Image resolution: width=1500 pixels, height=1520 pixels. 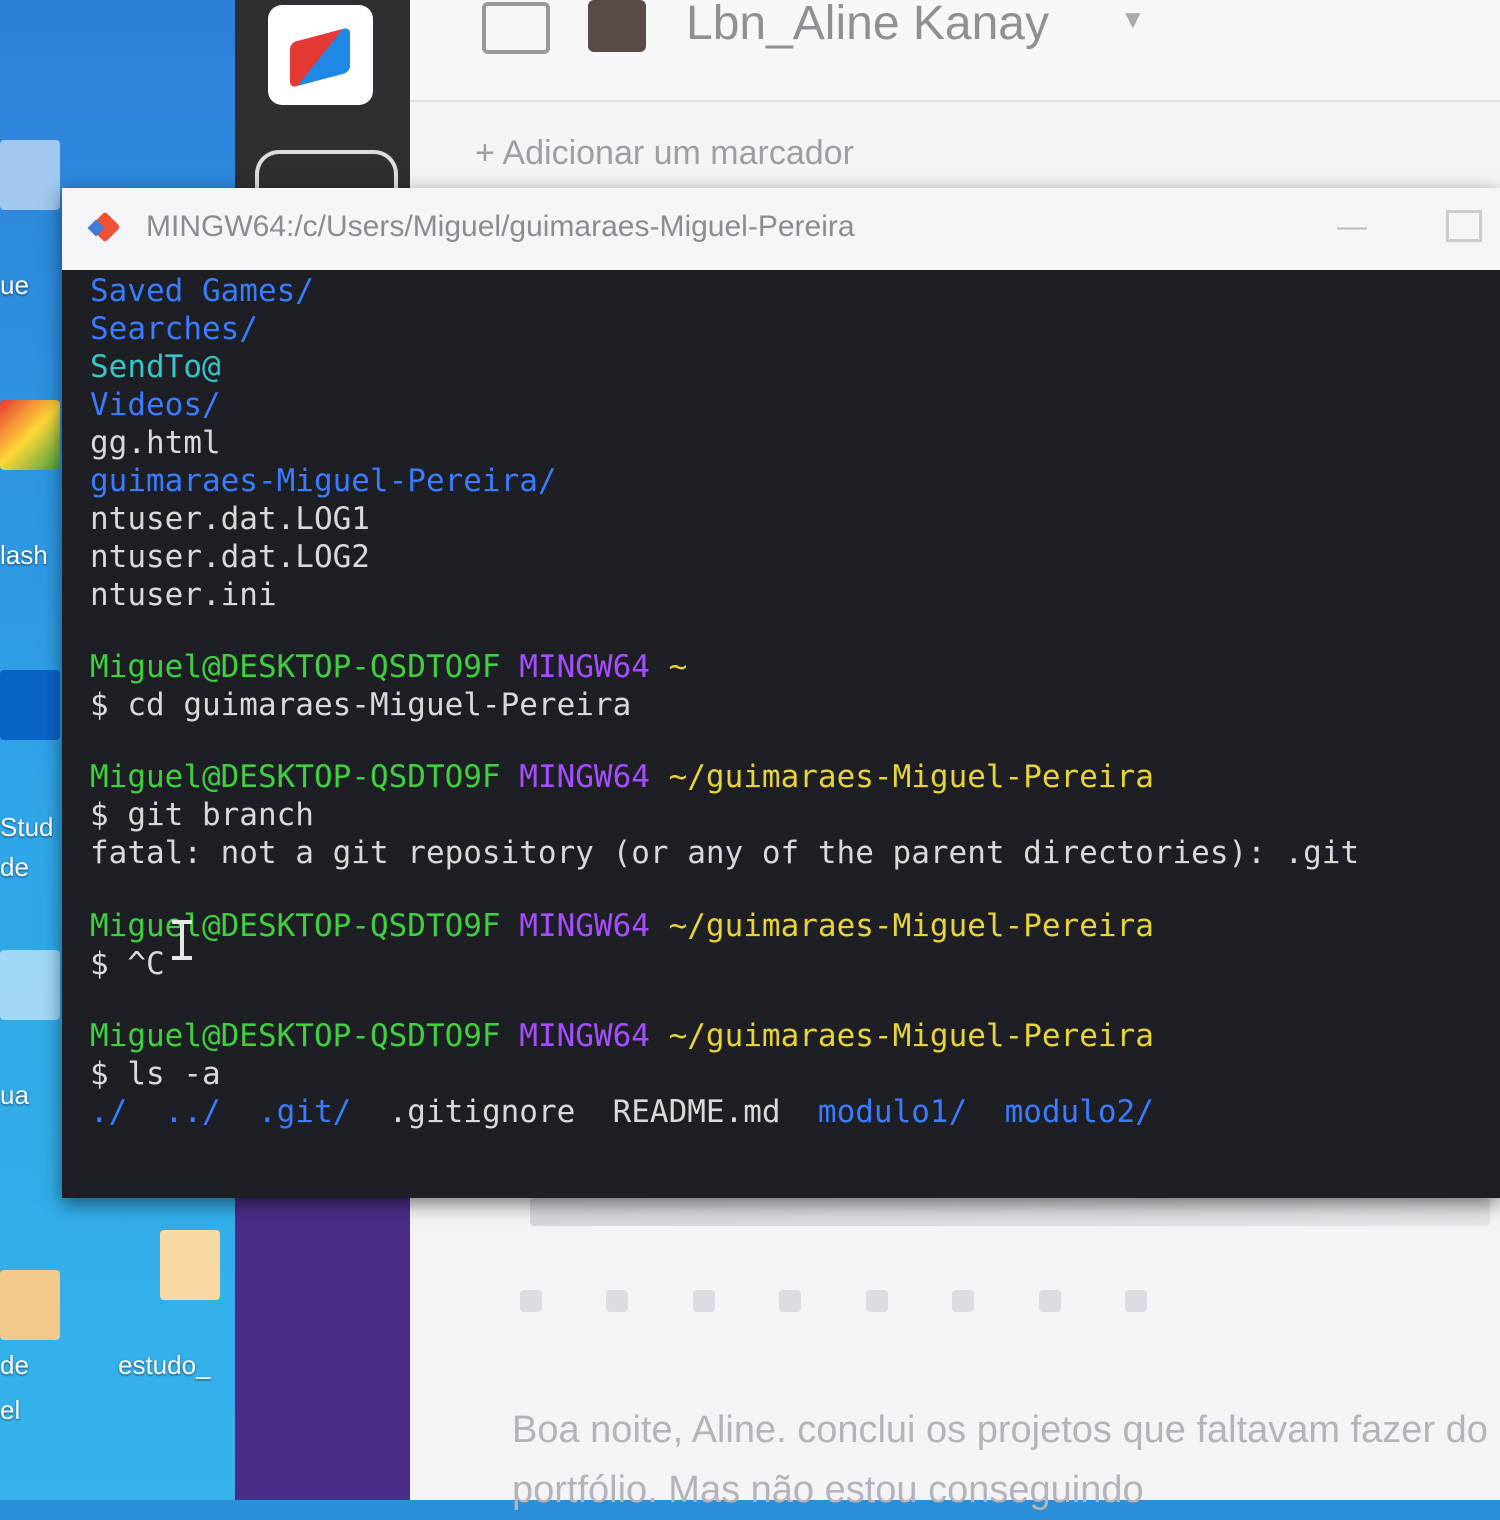 I want to click on code-icon, so click(x=1049, y=1301).